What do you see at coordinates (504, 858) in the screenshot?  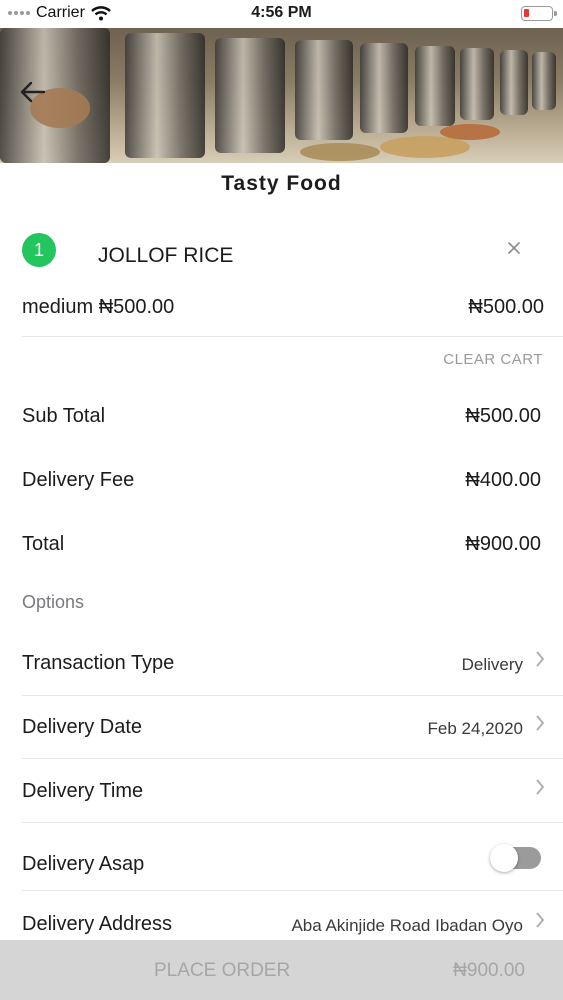 I see `toggle-knob` at bounding box center [504, 858].